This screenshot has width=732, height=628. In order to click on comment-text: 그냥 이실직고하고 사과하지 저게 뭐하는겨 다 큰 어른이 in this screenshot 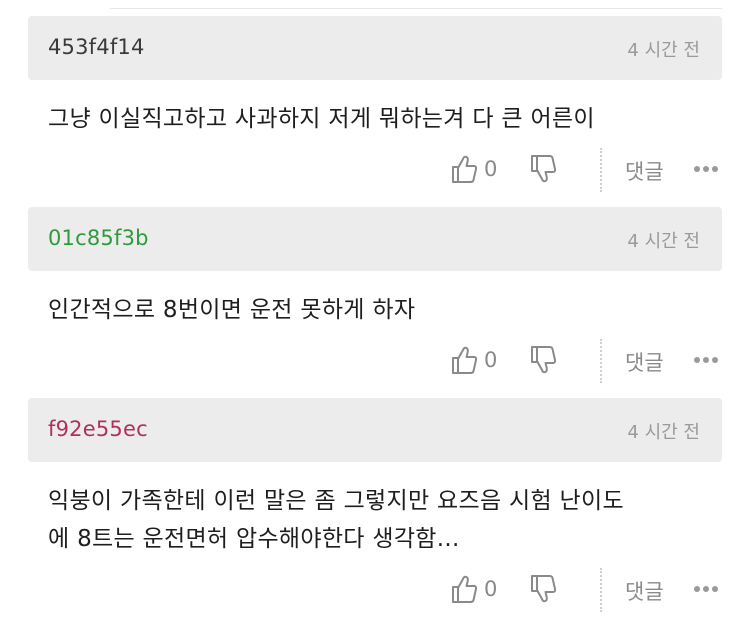, I will do `click(375, 119)`.